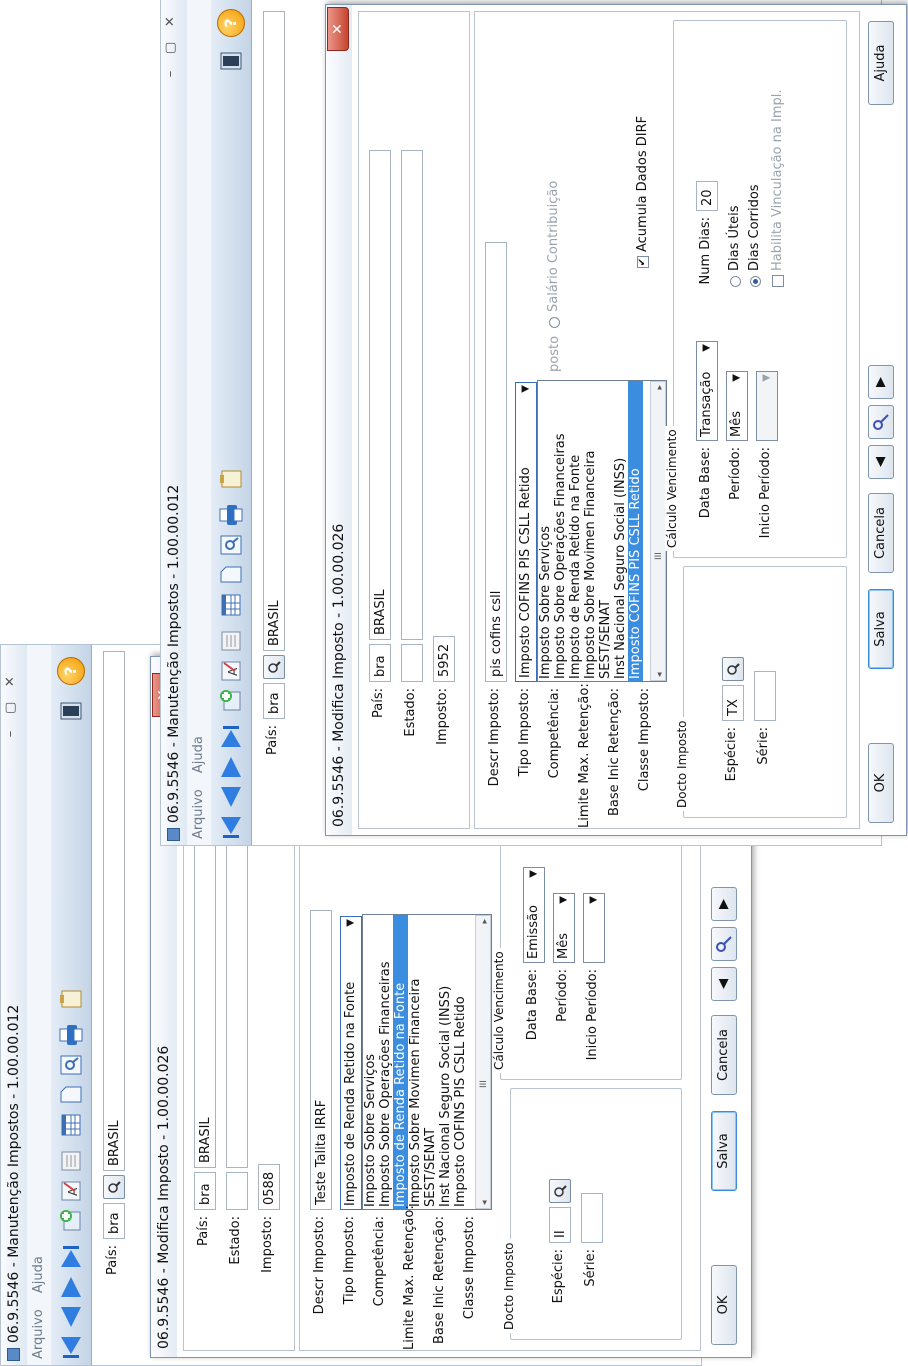 The height and width of the screenshot is (1366, 908). What do you see at coordinates (321, 1060) in the screenshot?
I see `descr-imposto-field: Teste Talita IRRF` at bounding box center [321, 1060].